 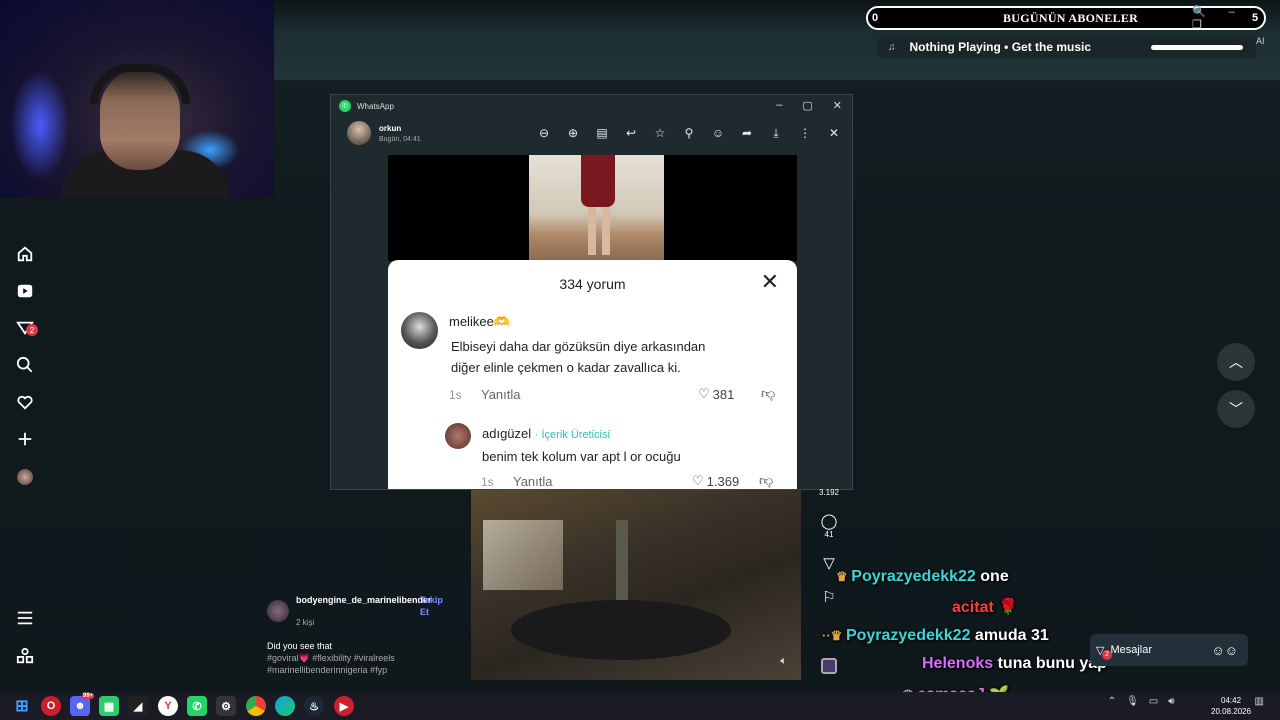 What do you see at coordinates (25, 439) in the screenshot?
I see `plus-icon` at bounding box center [25, 439].